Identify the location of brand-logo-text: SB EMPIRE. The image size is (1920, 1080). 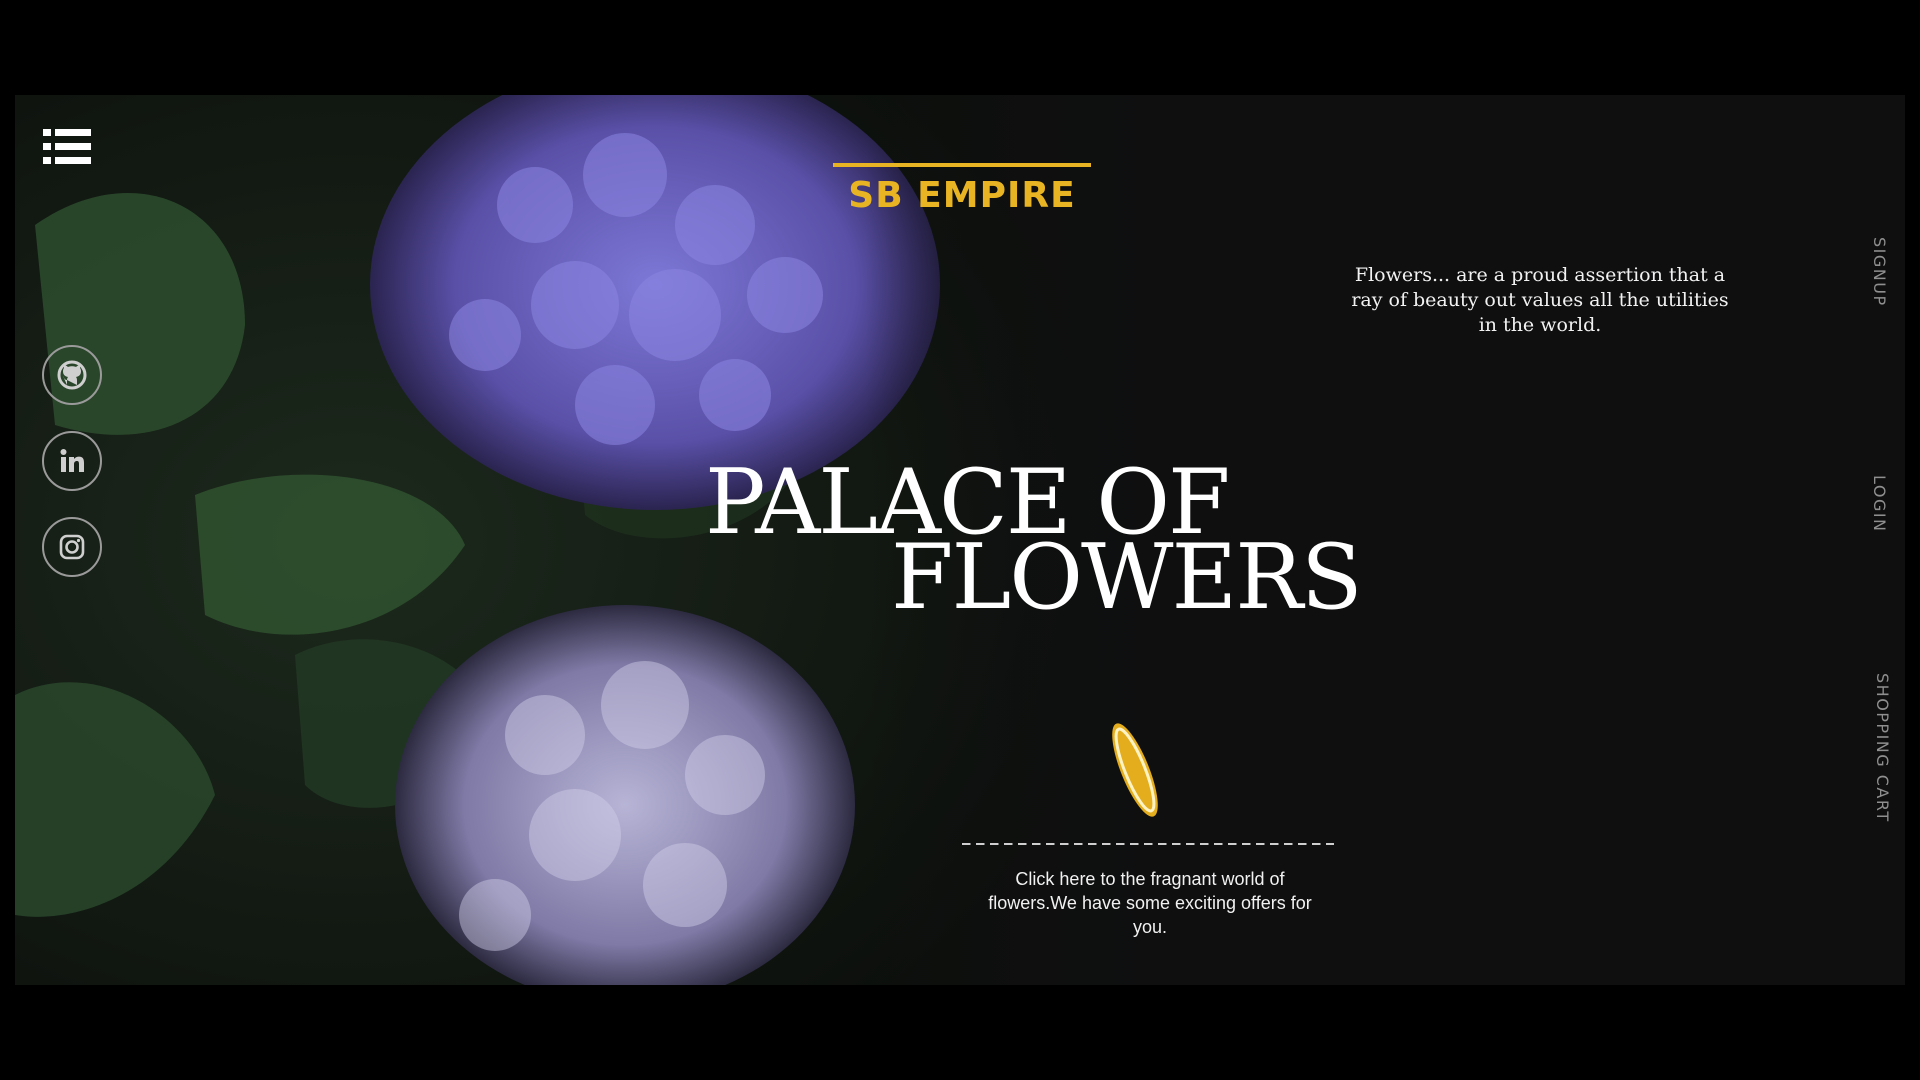
(962, 195).